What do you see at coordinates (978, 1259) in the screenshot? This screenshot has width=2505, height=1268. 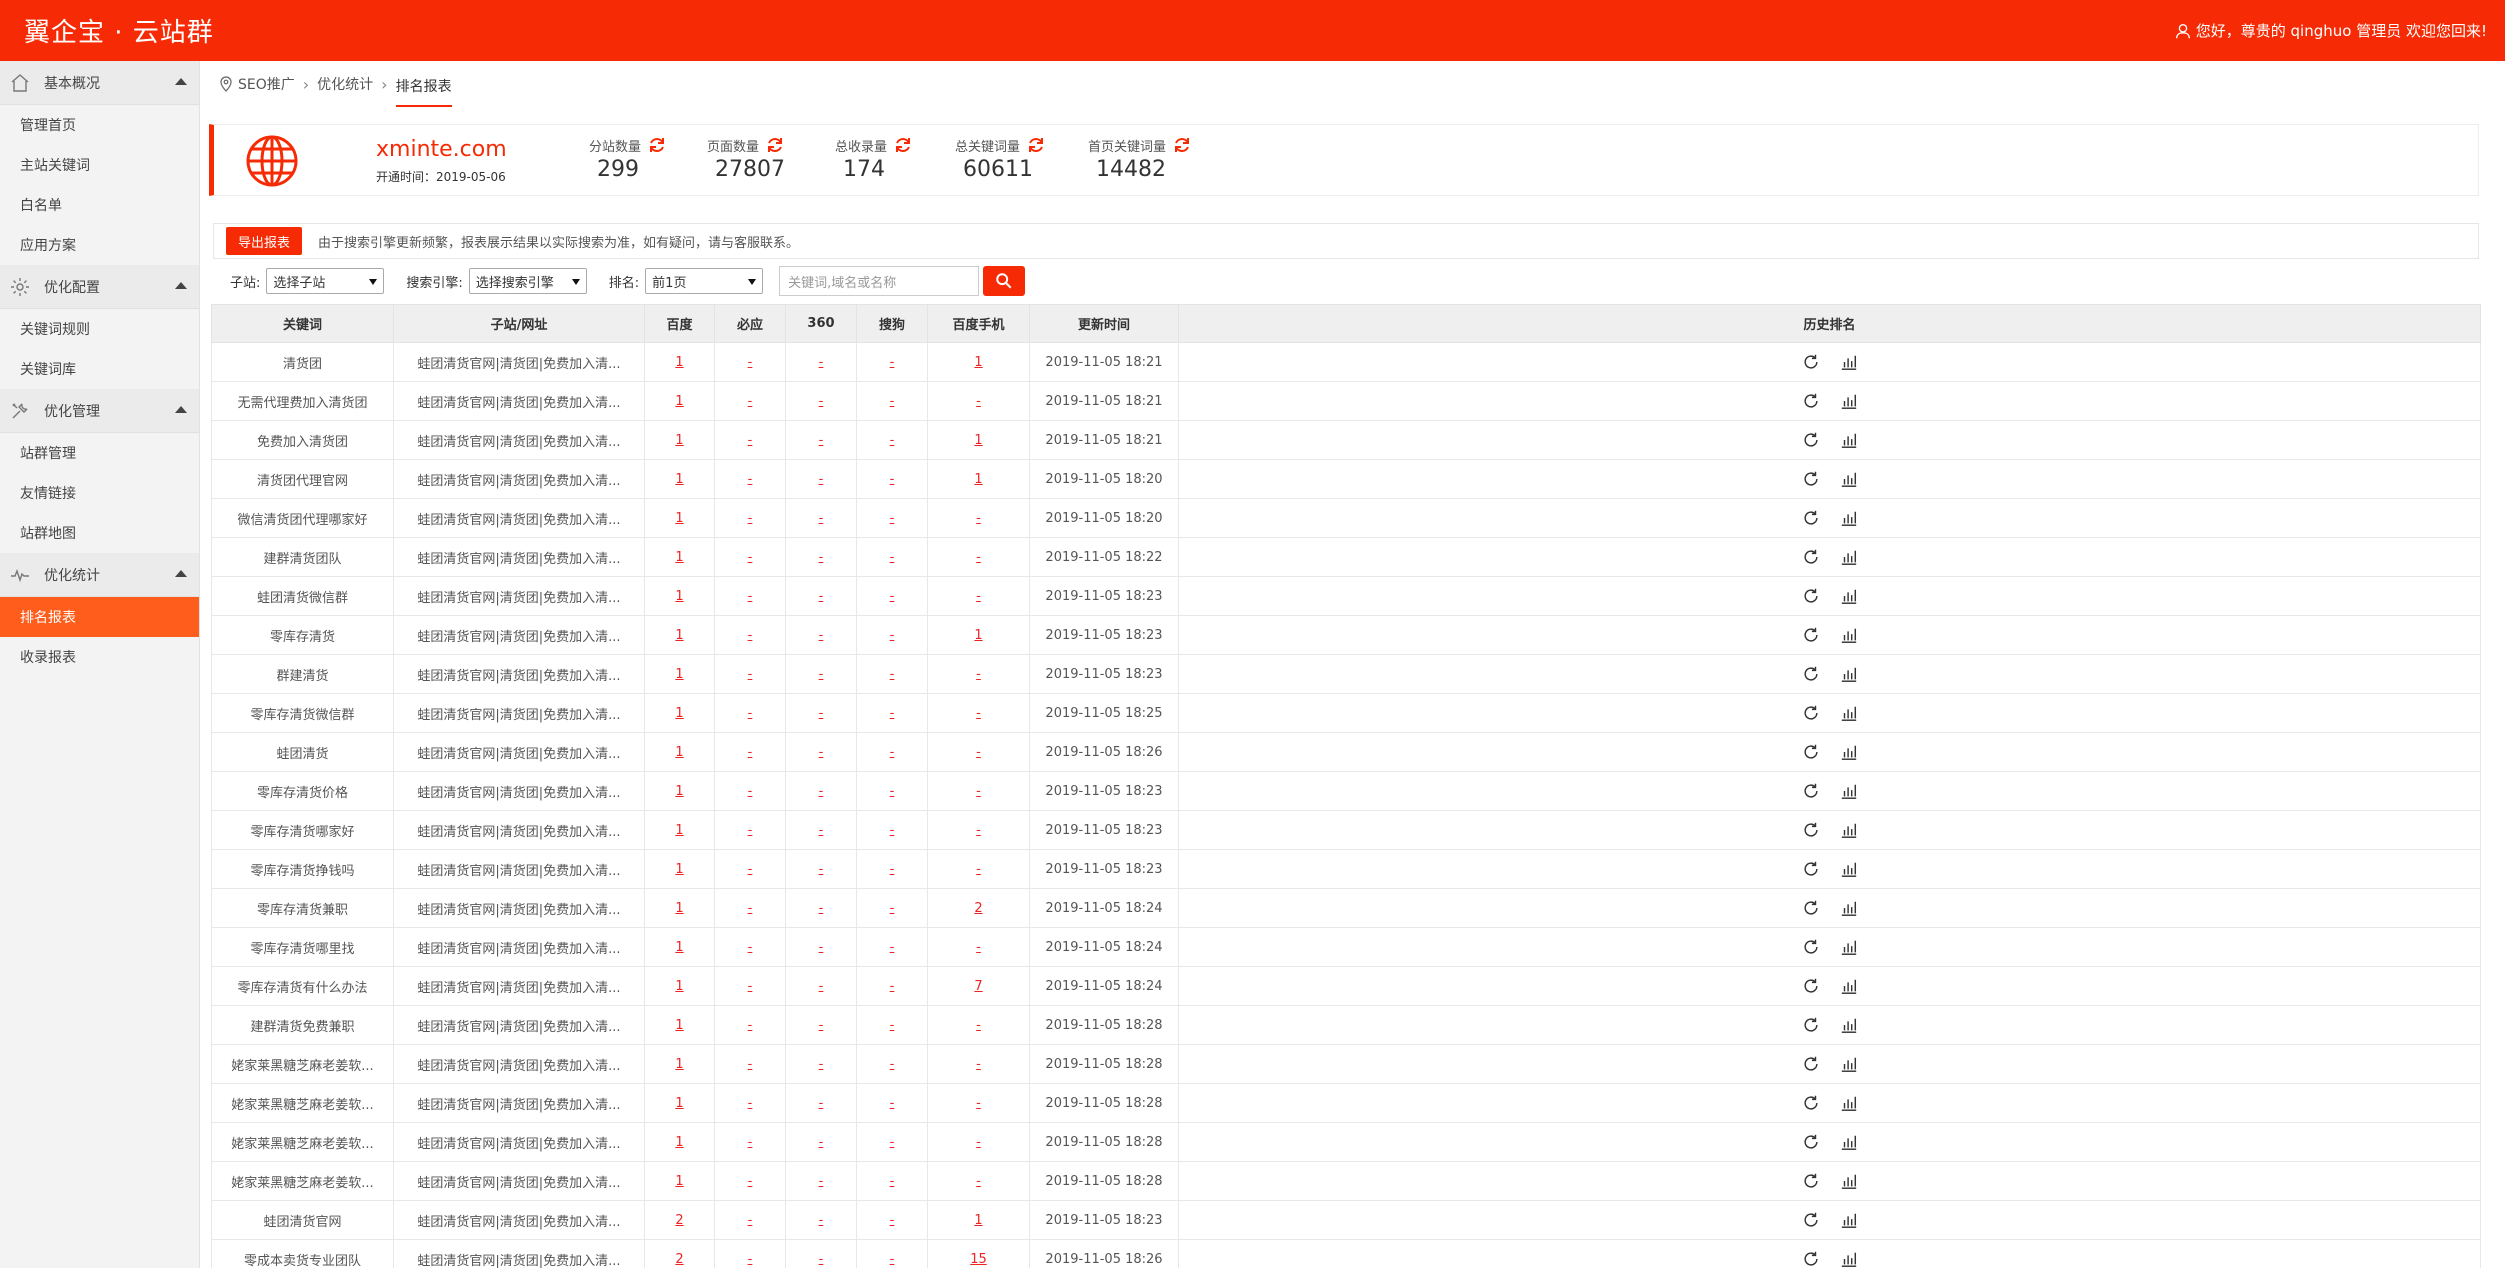 I see `rank-link: 15` at bounding box center [978, 1259].